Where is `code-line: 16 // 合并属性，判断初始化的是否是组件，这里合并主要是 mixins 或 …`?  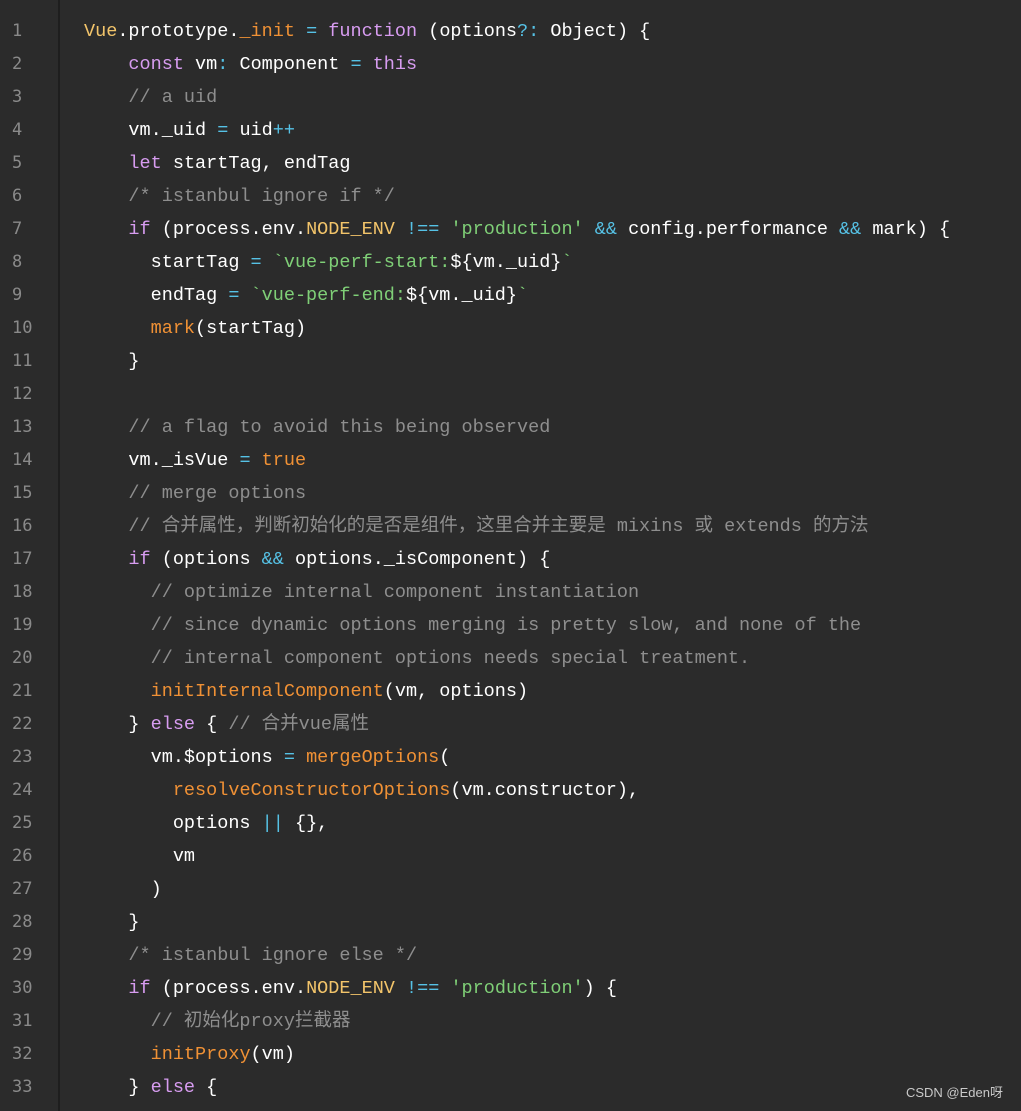 code-line: 16 // 合并属性，判断初始化的是否是组件，这里合并主要是 mixins 或 … is located at coordinates (510, 526).